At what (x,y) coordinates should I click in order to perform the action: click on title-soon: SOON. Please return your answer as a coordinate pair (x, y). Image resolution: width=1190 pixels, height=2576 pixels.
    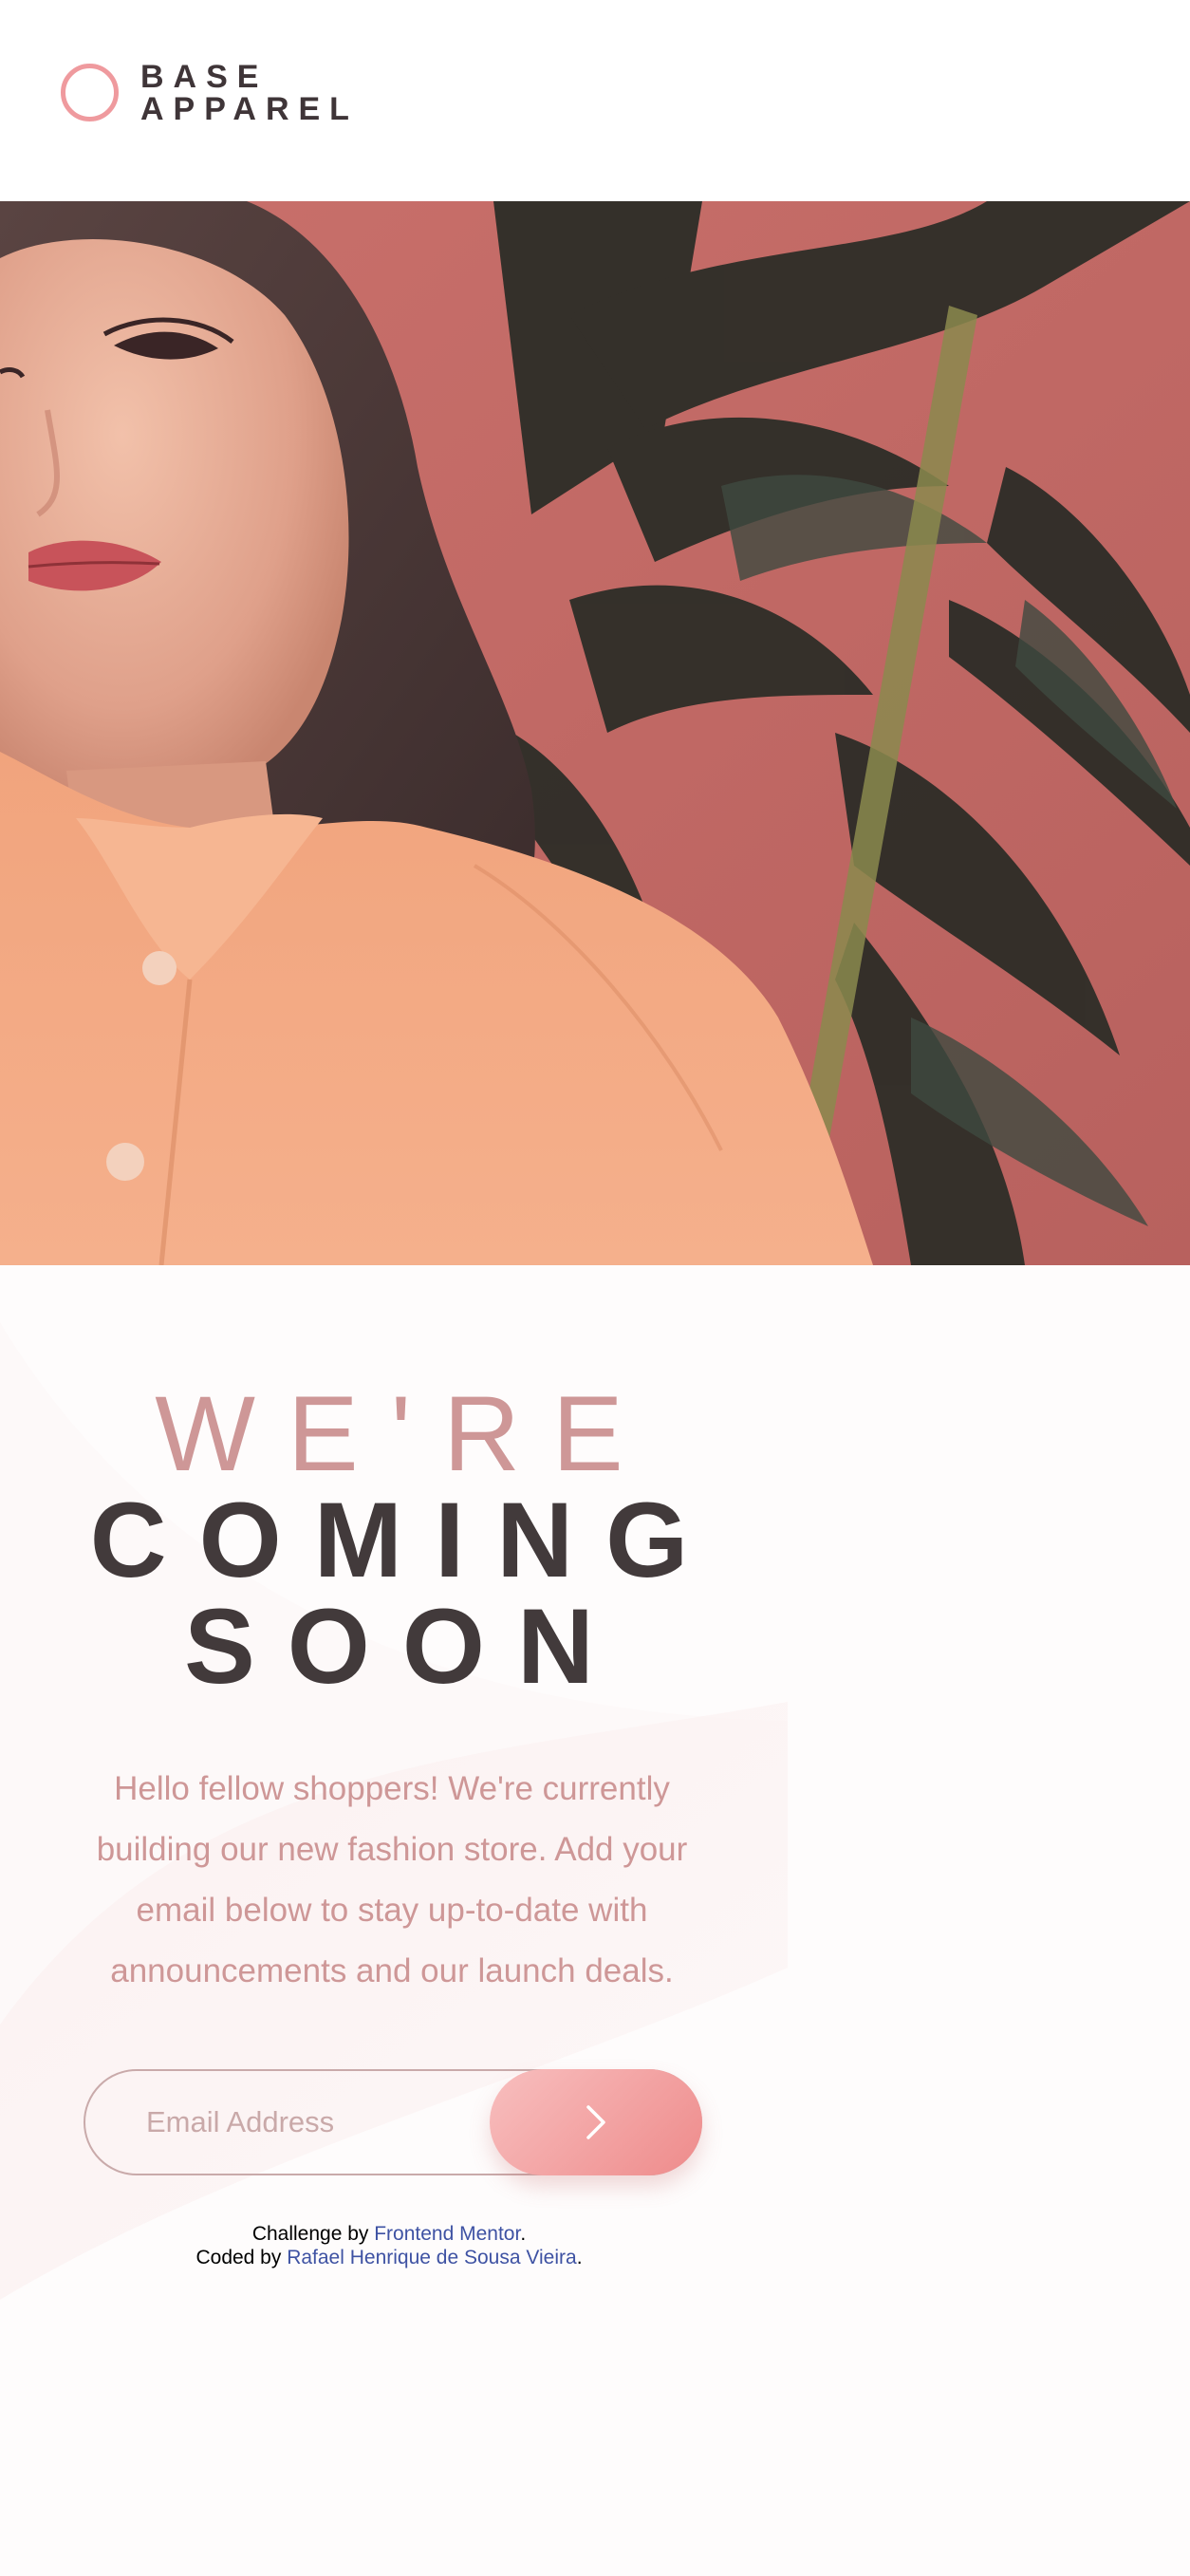
    Looking at the image, I should click on (405, 1646).